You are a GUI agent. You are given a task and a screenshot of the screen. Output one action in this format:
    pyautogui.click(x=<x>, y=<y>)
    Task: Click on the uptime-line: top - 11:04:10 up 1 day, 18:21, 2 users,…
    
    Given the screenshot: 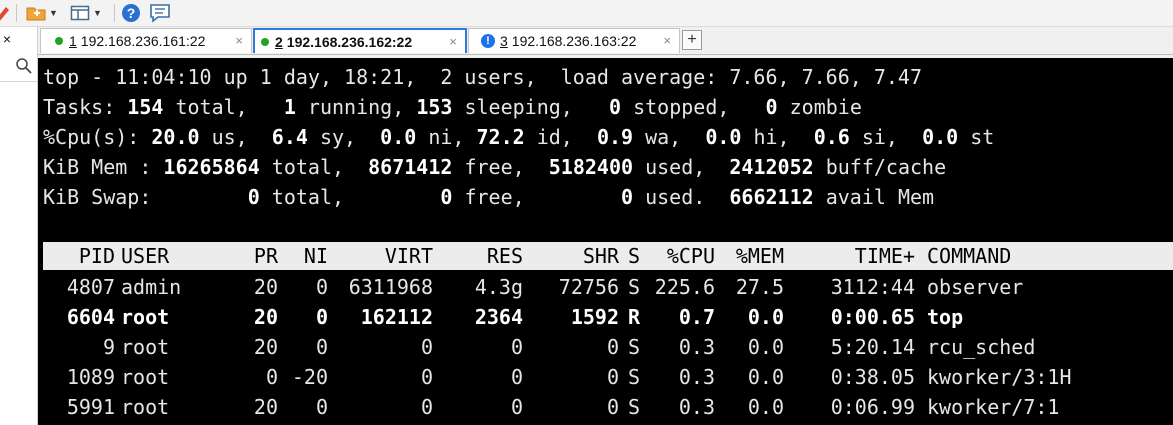 What is the action you would take?
    pyautogui.click(x=482, y=77)
    